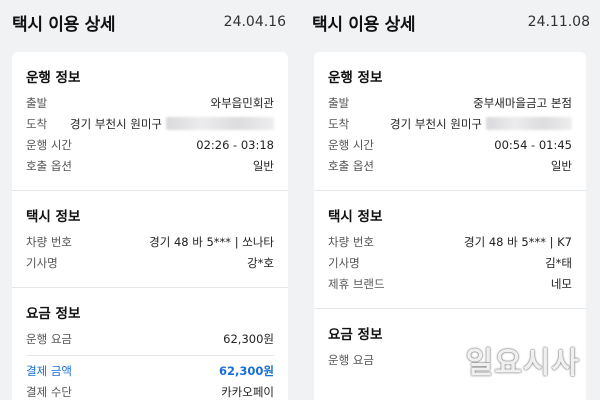 The height and width of the screenshot is (400, 600). What do you see at coordinates (450, 22) in the screenshot?
I see `panel-header: 택시 이용 상세 24.11.08` at bounding box center [450, 22].